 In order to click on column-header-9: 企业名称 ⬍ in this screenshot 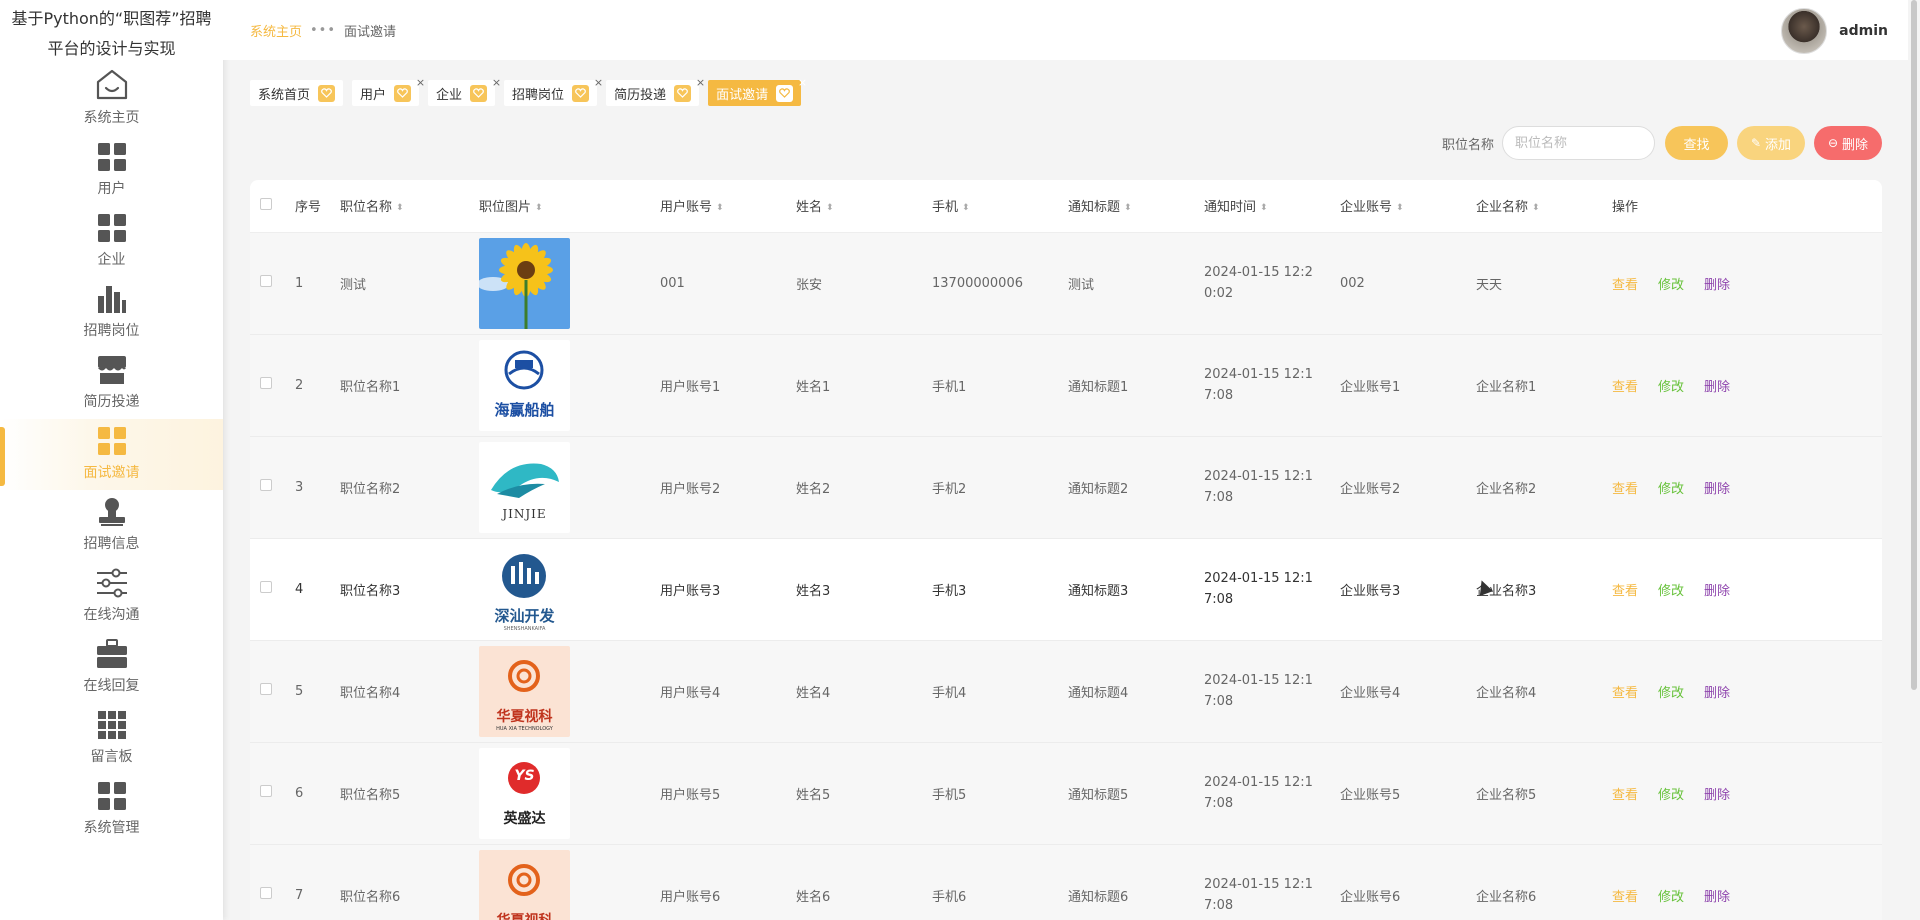, I will do `click(1544, 206)`.